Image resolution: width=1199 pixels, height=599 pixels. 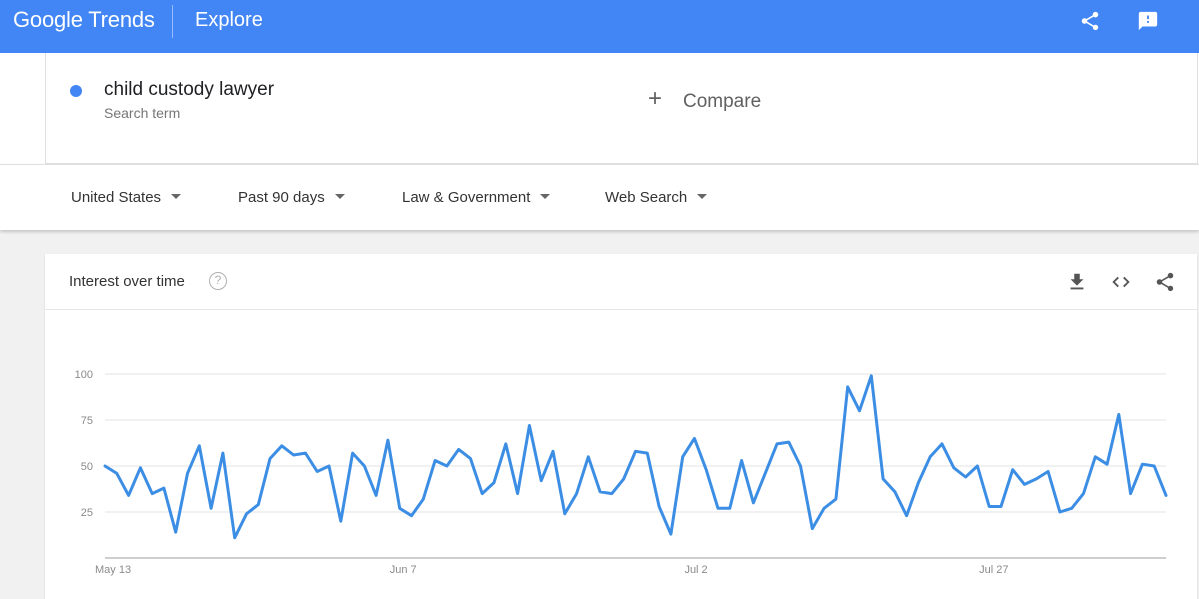 What do you see at coordinates (646, 197) in the screenshot?
I see `search-type-filter-label: Web Search` at bounding box center [646, 197].